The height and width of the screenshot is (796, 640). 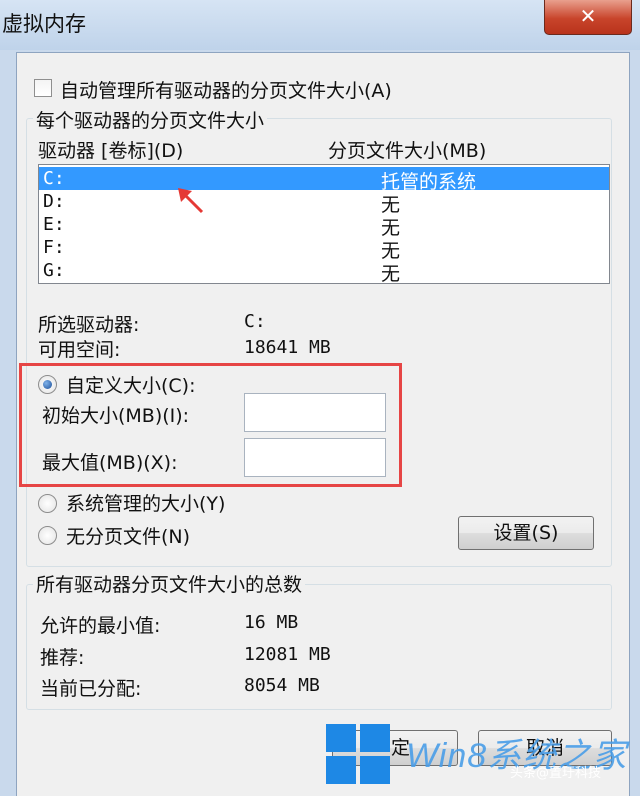 What do you see at coordinates (226, 89) in the screenshot?
I see `auto-manage-label: 自动管理所有驱动器的分页文件大小(A)` at bounding box center [226, 89].